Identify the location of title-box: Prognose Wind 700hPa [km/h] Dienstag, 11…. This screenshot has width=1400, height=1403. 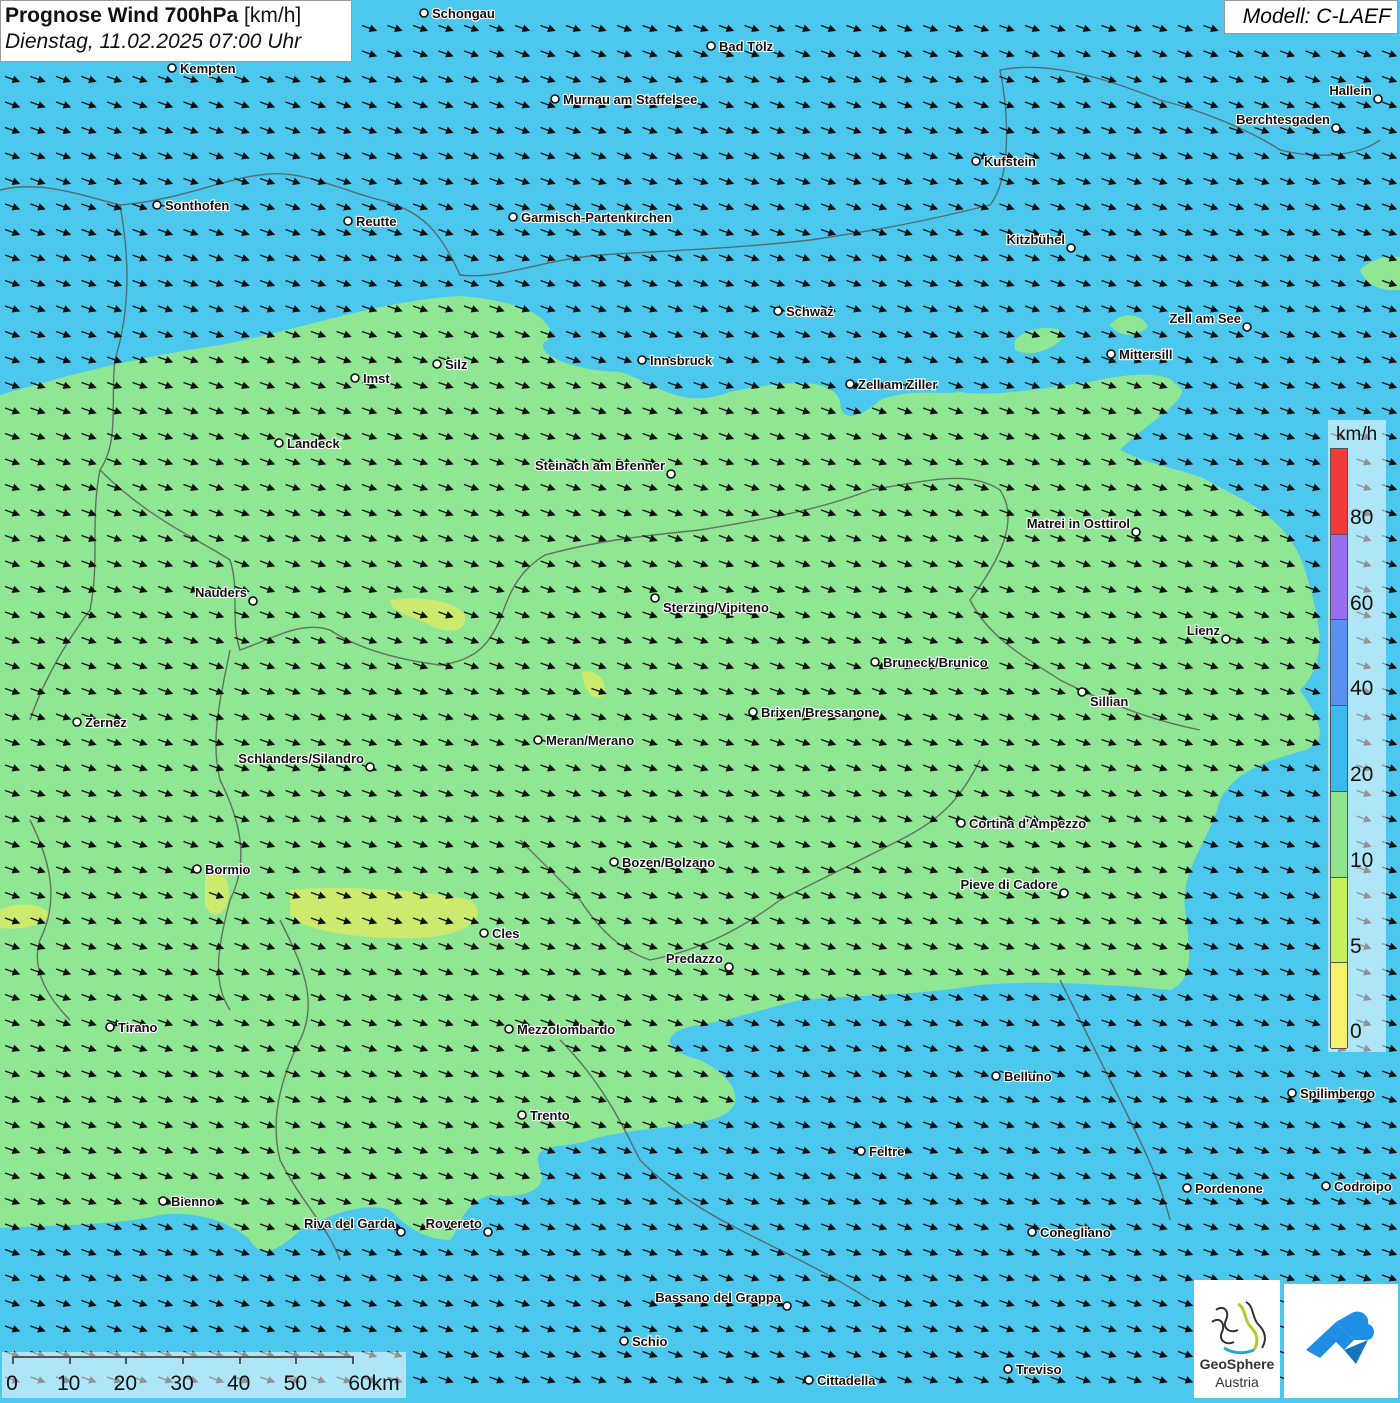
(176, 31).